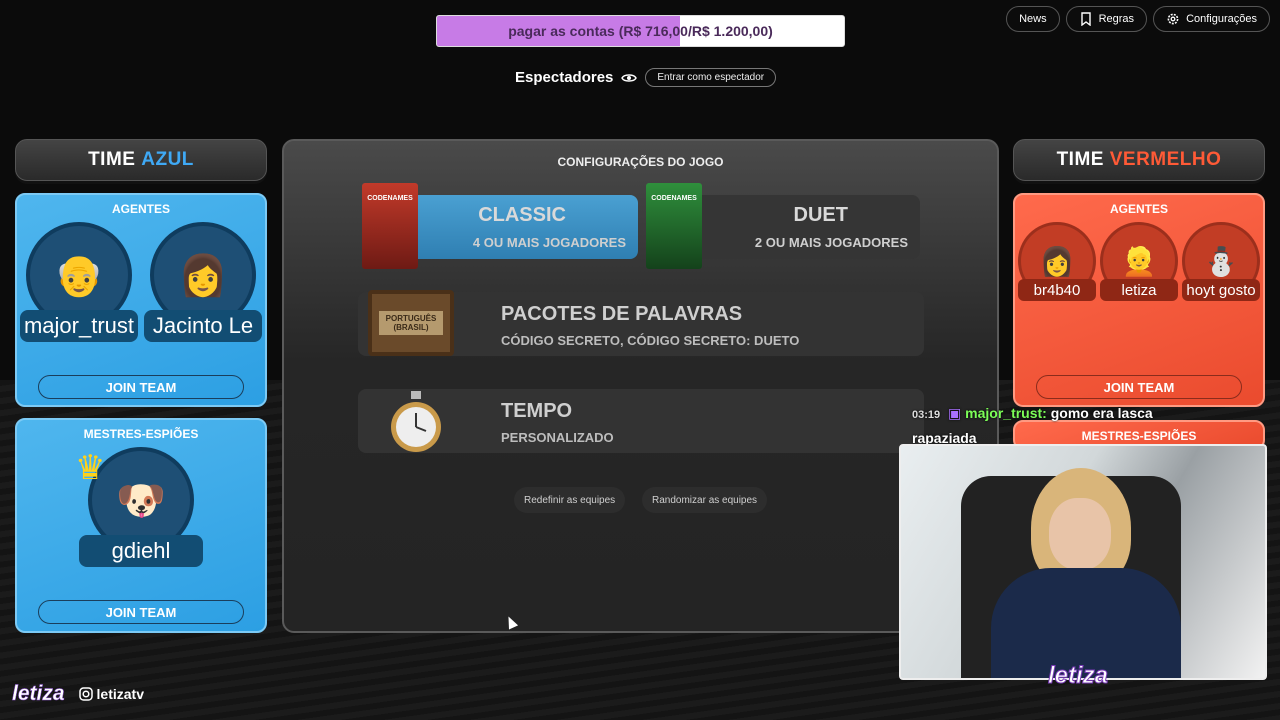 The height and width of the screenshot is (720, 1280). Describe the element at coordinates (141, 387) in the screenshot. I see `join-blue-agents-button: JOIN TEAM` at that location.